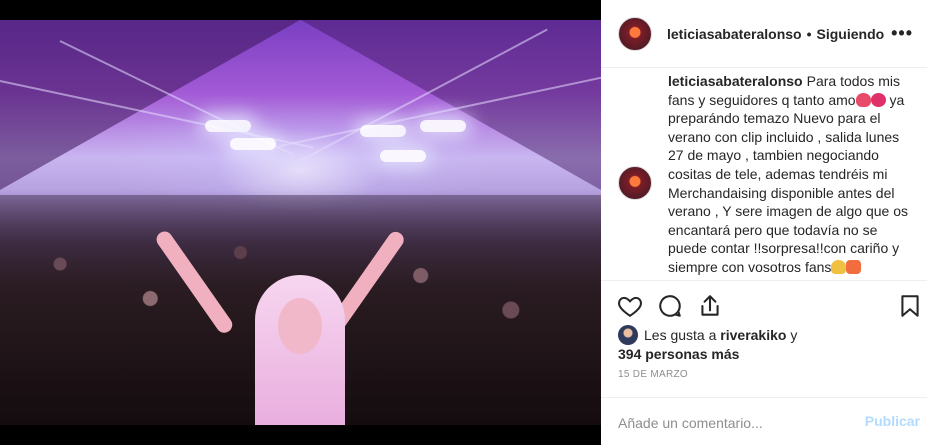 The image size is (927, 445). I want to click on comment-icon, so click(670, 306).